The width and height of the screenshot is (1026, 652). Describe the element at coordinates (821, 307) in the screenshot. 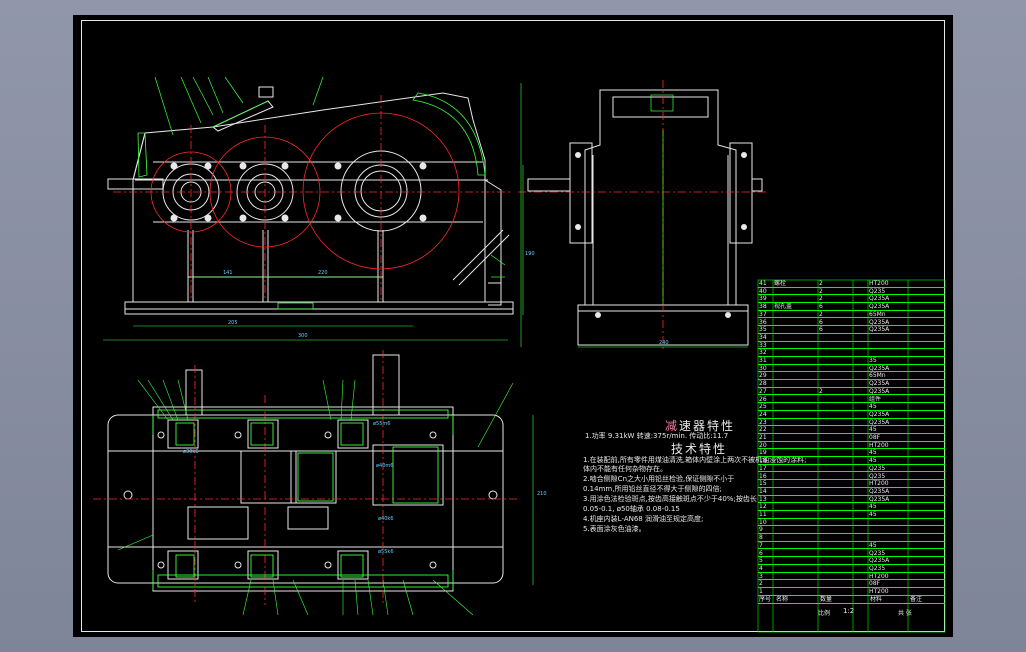

I see `bom-cell-qty: 6` at that location.